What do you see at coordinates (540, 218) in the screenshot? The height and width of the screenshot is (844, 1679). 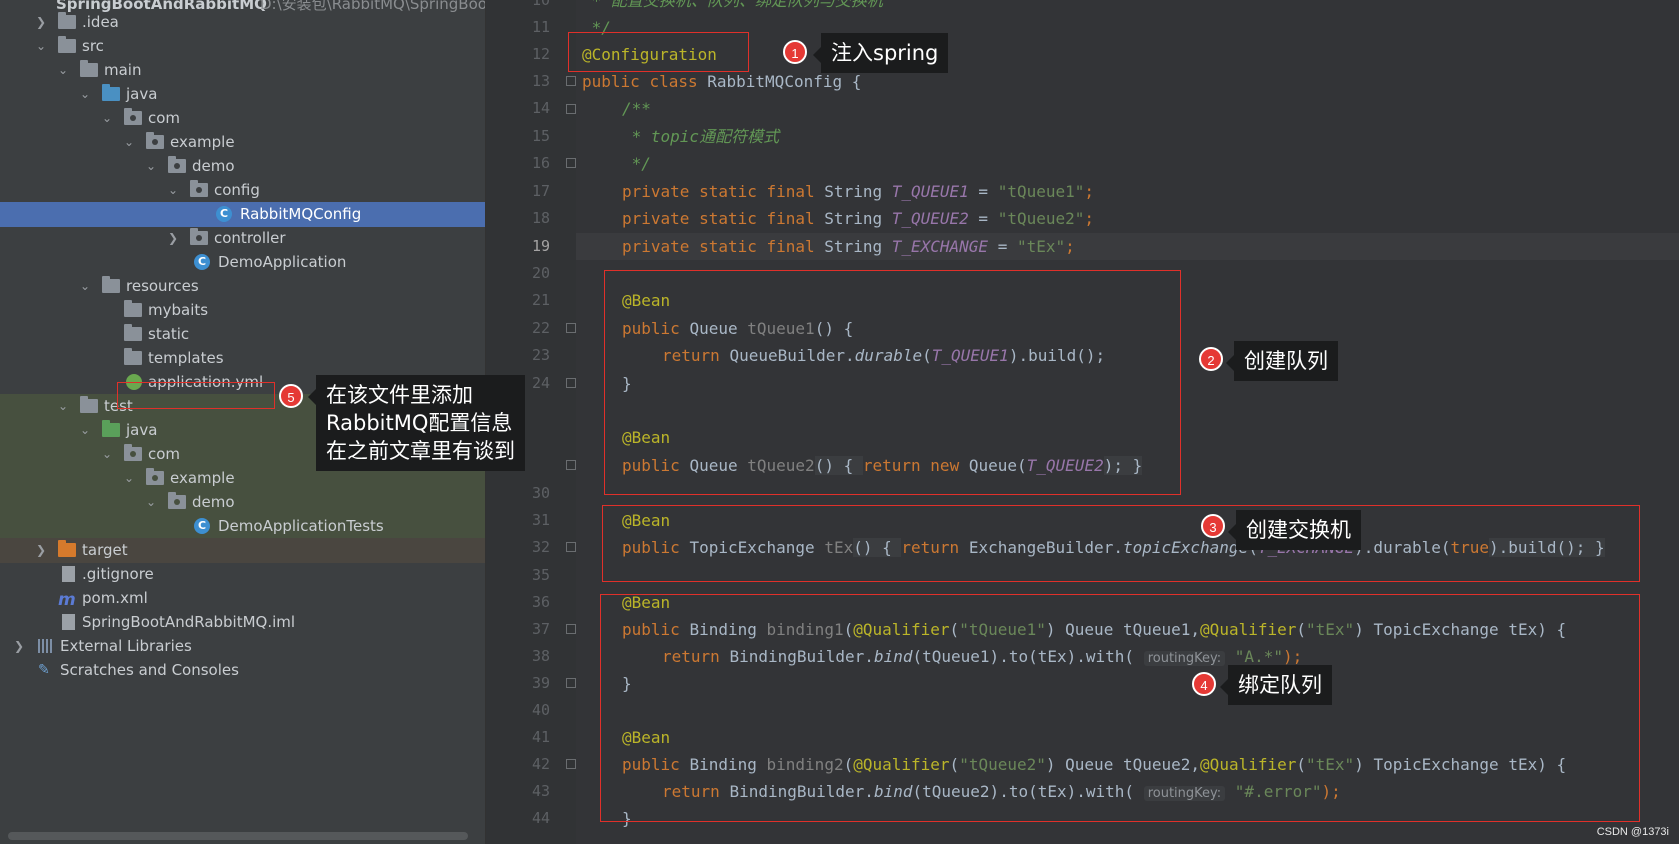 I see `line-number: 18` at bounding box center [540, 218].